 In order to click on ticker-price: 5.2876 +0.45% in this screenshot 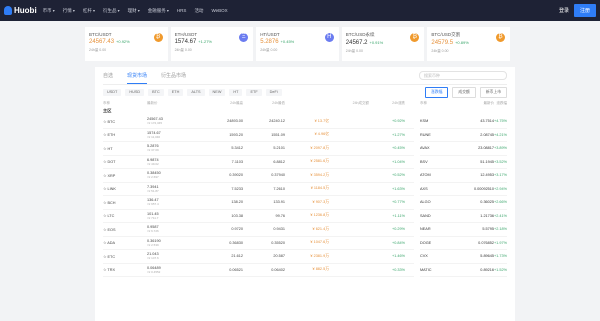, I will do `click(297, 42)`.